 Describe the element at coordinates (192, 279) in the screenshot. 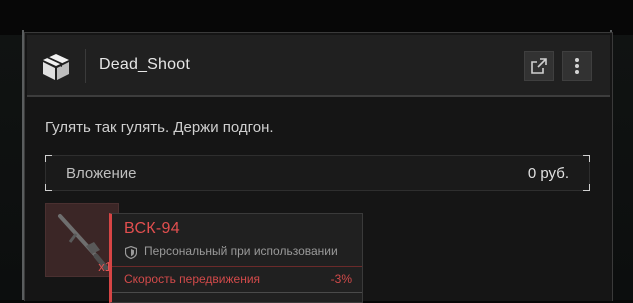

I see `stat-label: Скорость передвижения` at that location.